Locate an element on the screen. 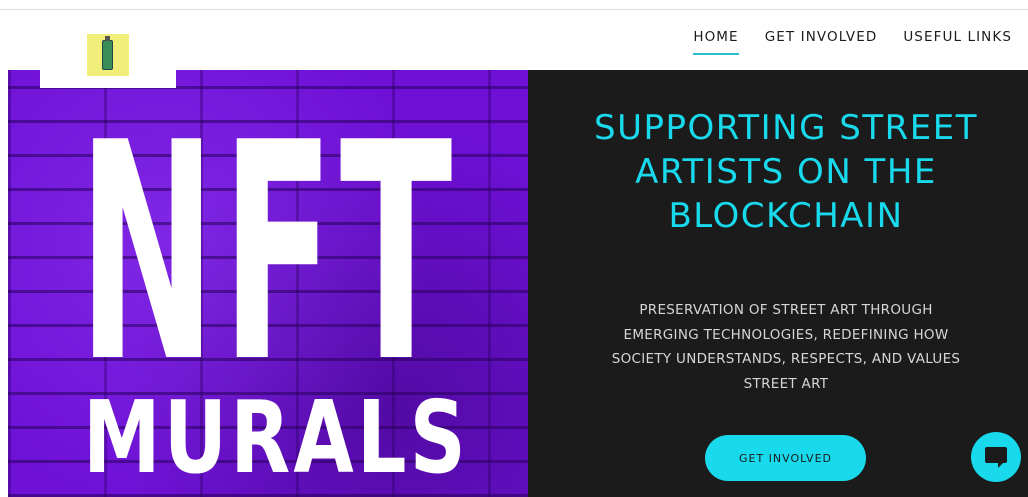 The height and width of the screenshot is (497, 1028). chat-button is located at coordinates (996, 457).